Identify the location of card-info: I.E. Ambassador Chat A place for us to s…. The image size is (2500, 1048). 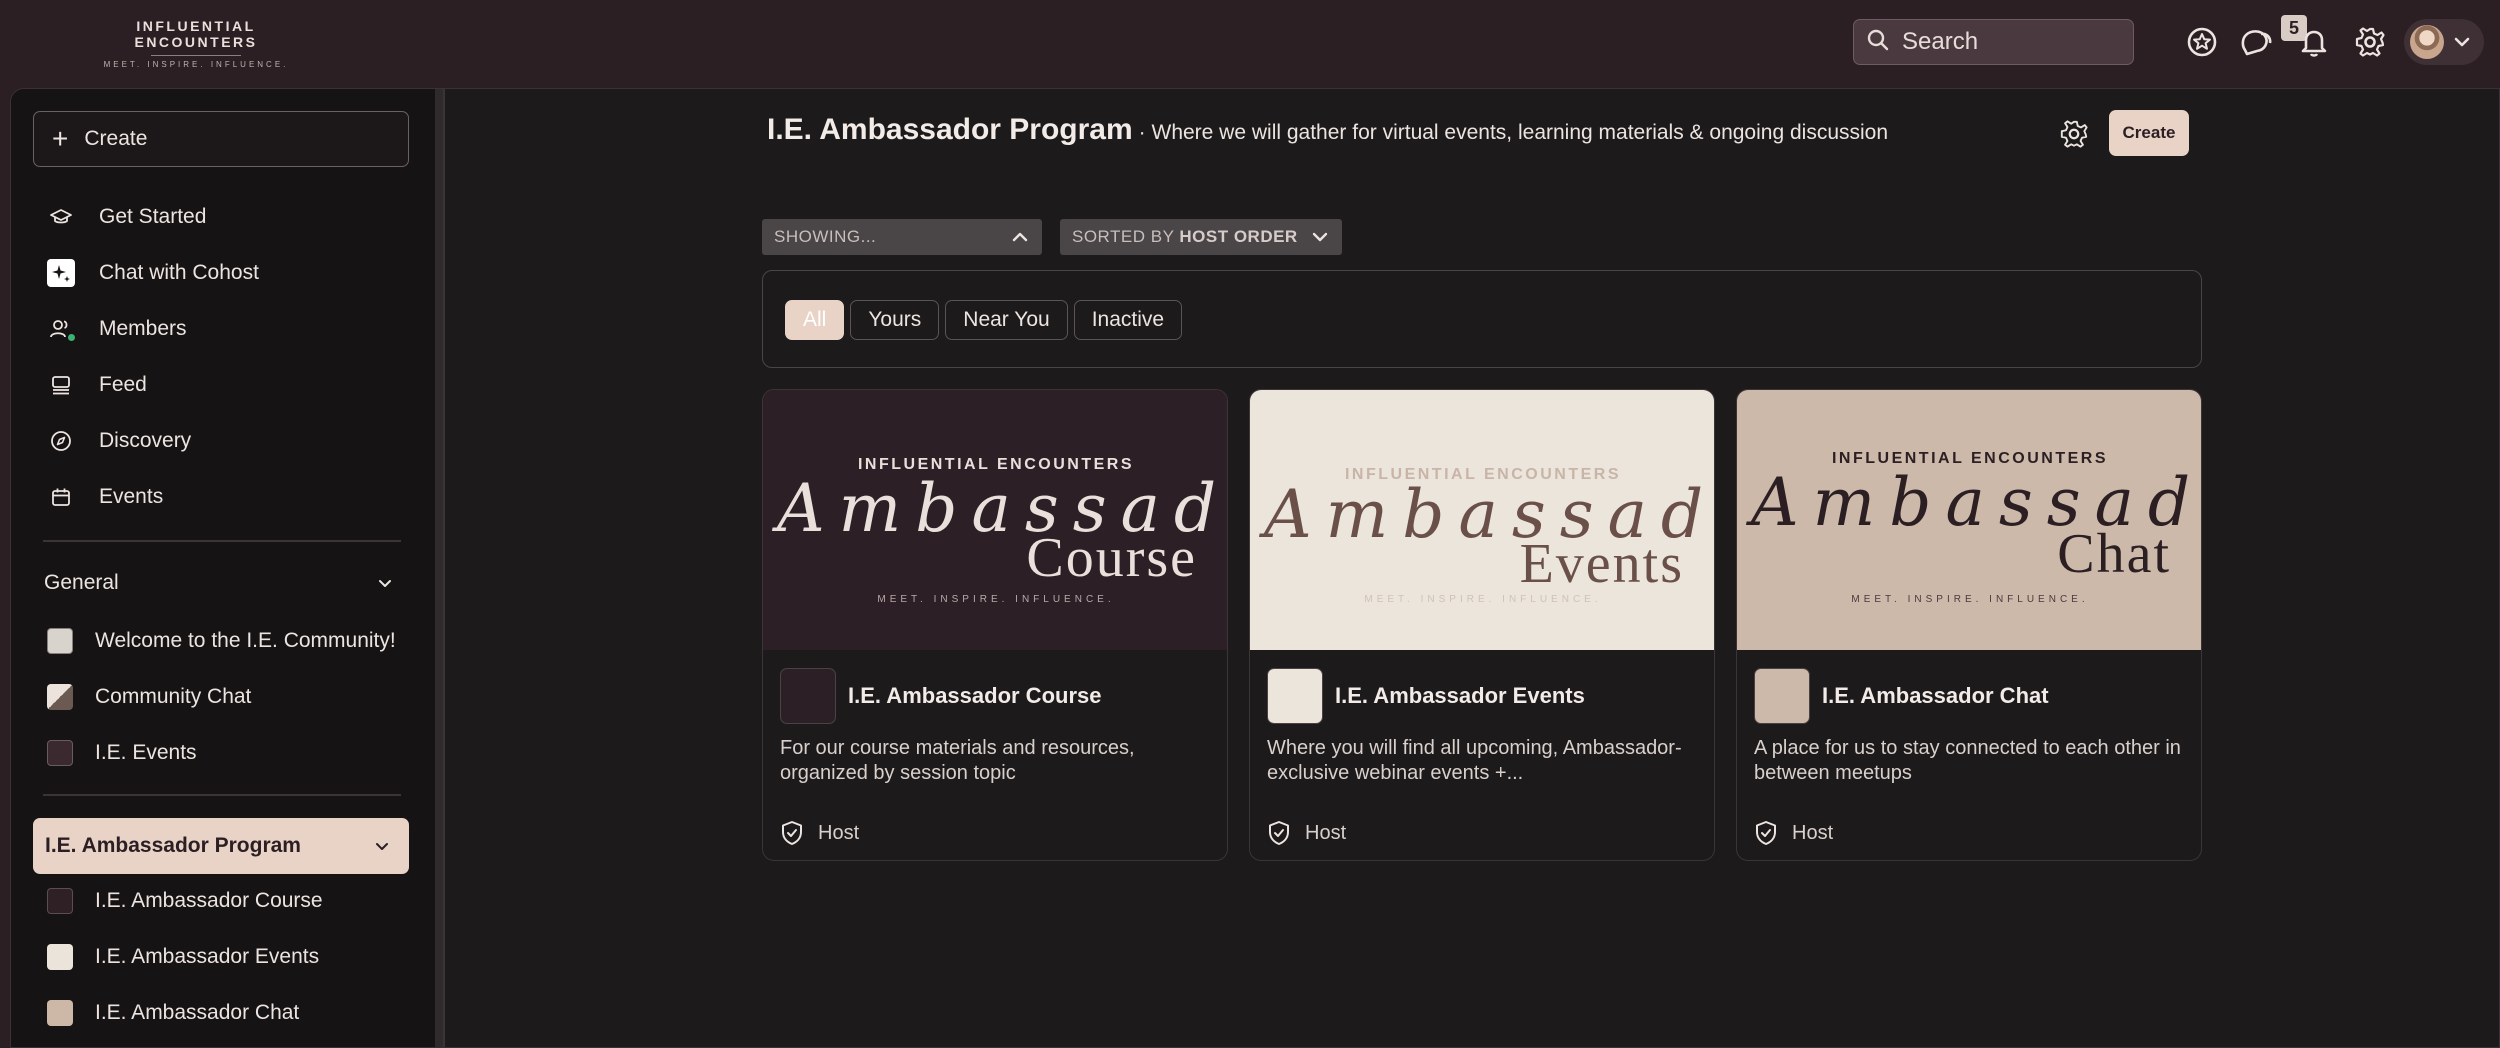
(1969, 757).